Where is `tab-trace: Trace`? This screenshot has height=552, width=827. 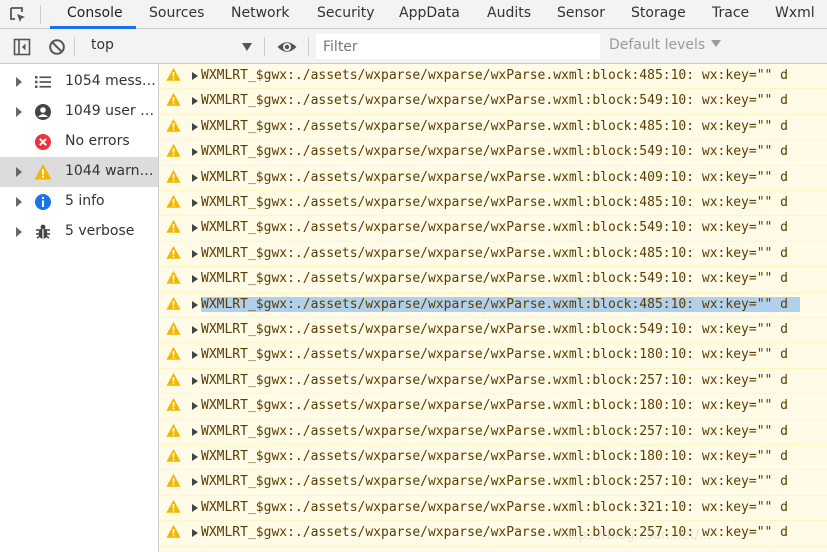 tab-trace: Trace is located at coordinates (730, 14).